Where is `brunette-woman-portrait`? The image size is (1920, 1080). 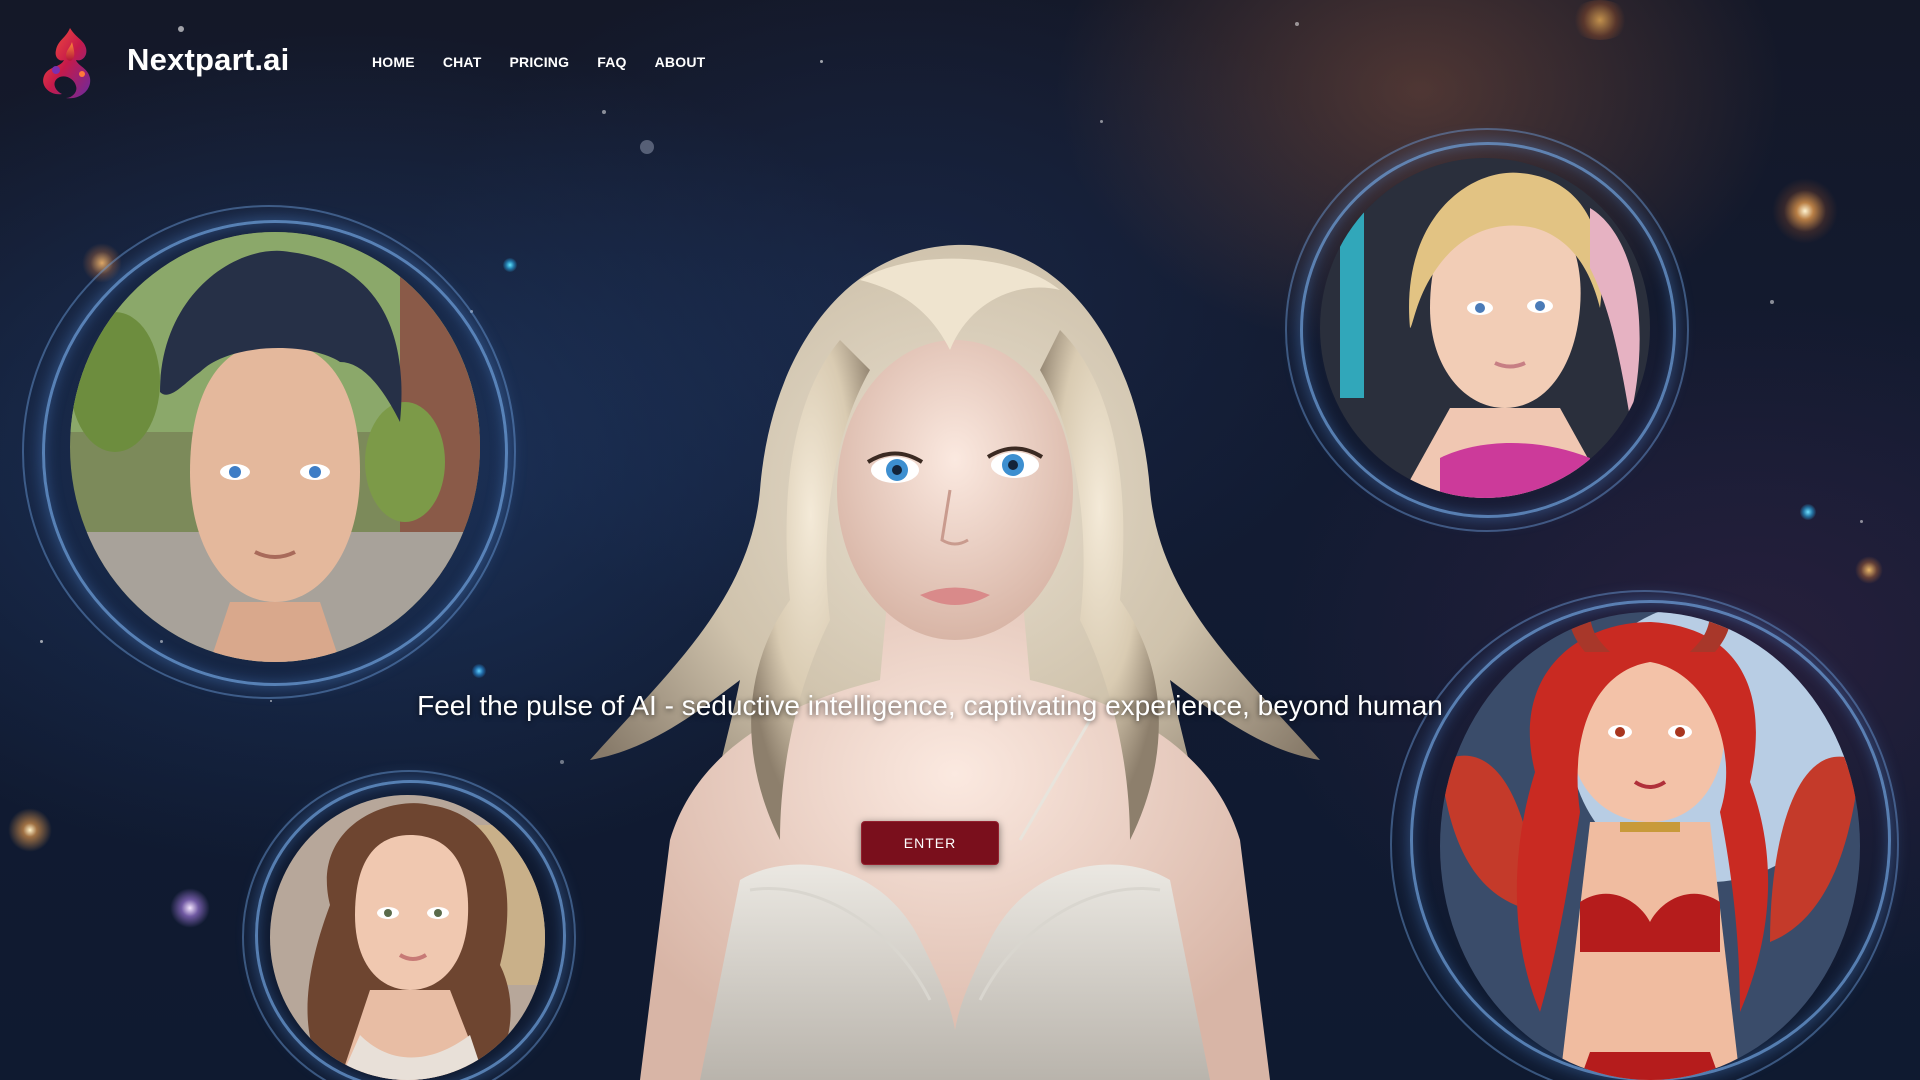 brunette-woman-portrait is located at coordinates (407, 937).